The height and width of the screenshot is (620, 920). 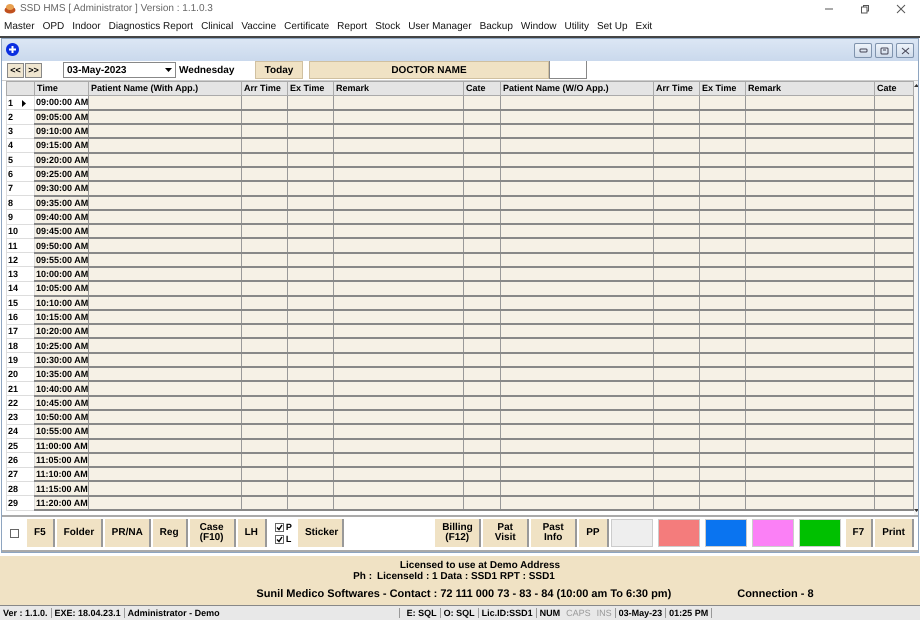 I want to click on menu-item: Certificate, so click(x=307, y=26).